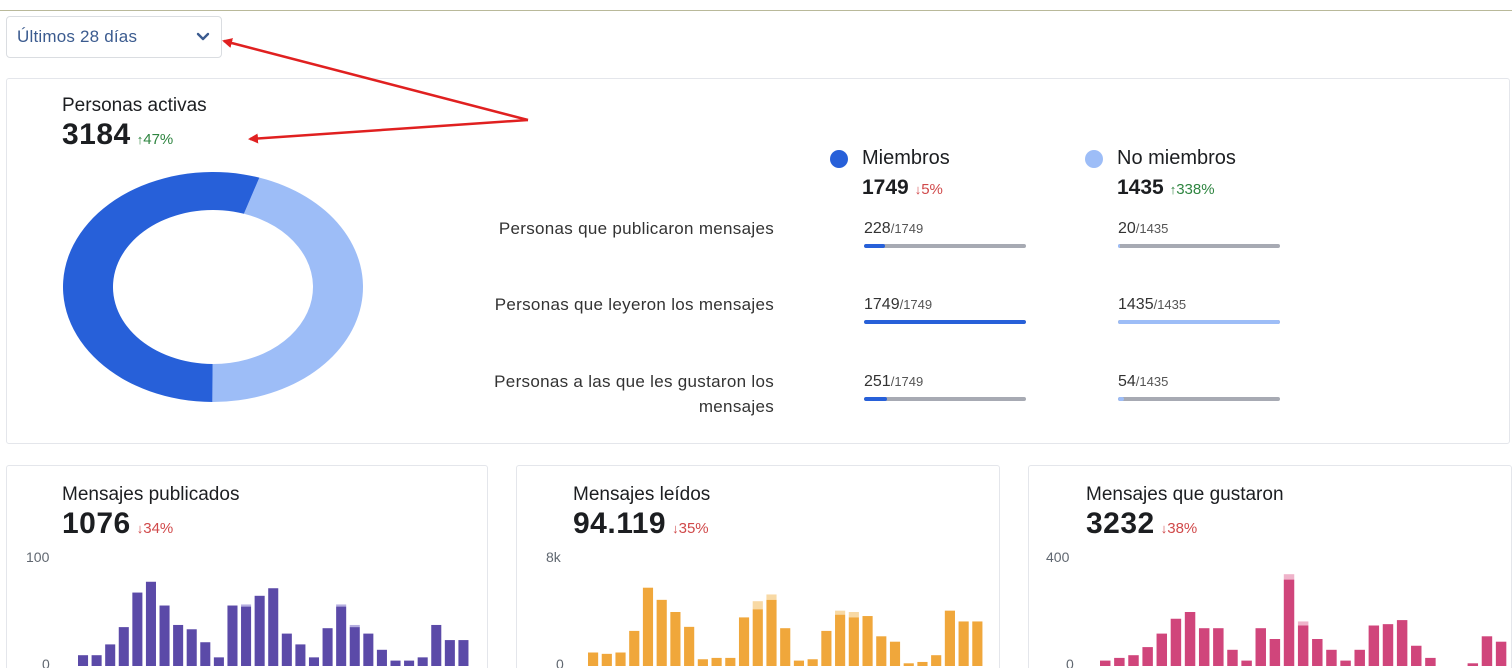 This screenshot has height=668, width=1512. What do you see at coordinates (642, 494) in the screenshot?
I see `read-messages-title: Mensajes leídos` at bounding box center [642, 494].